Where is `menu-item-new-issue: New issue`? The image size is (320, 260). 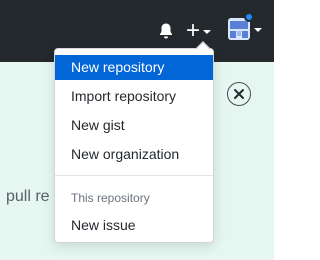 menu-item-new-issue: New issue is located at coordinates (134, 225).